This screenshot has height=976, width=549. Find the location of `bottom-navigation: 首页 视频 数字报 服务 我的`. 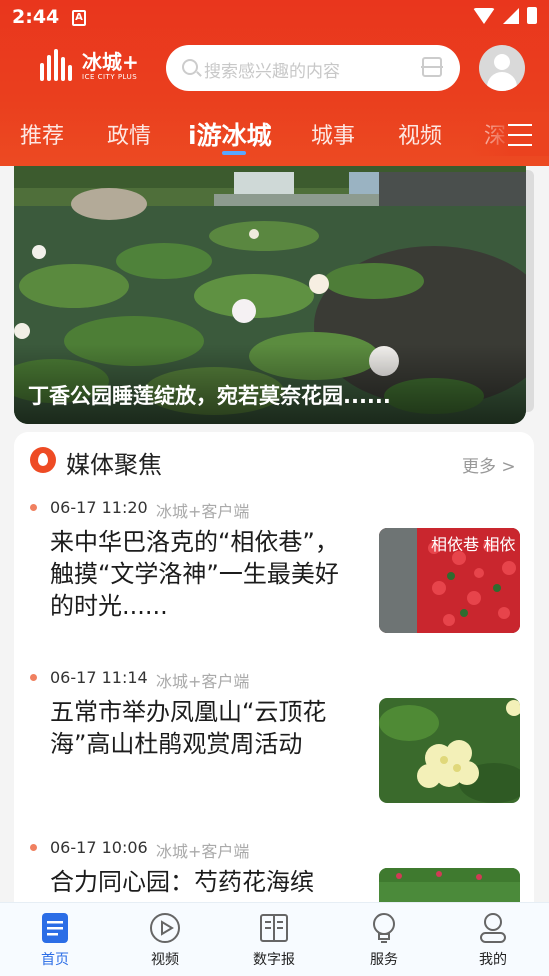

bottom-navigation: 首页 视频 数字报 服务 我的 is located at coordinates (274, 939).